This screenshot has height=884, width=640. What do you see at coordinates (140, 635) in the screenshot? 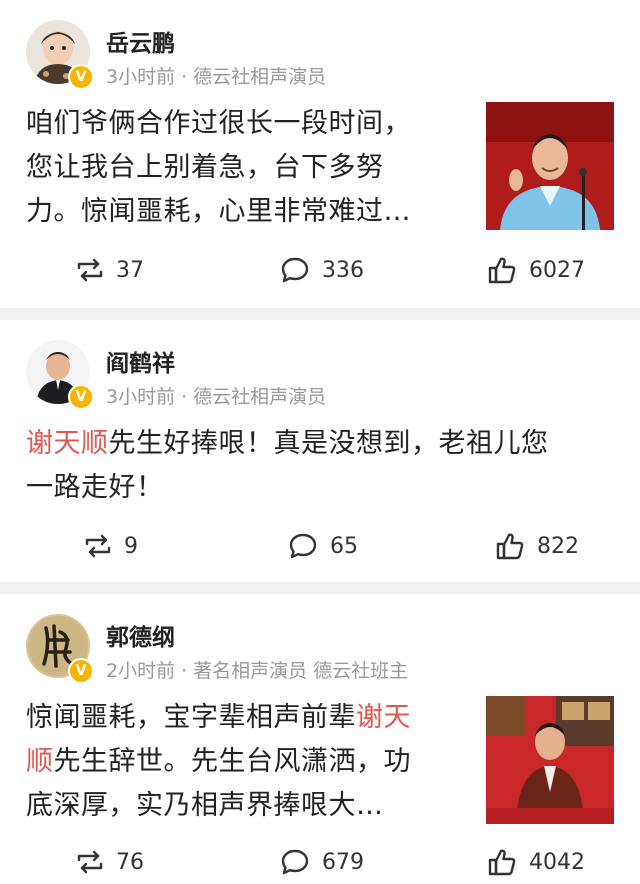
I see `author-name: 郭德纲` at bounding box center [140, 635].